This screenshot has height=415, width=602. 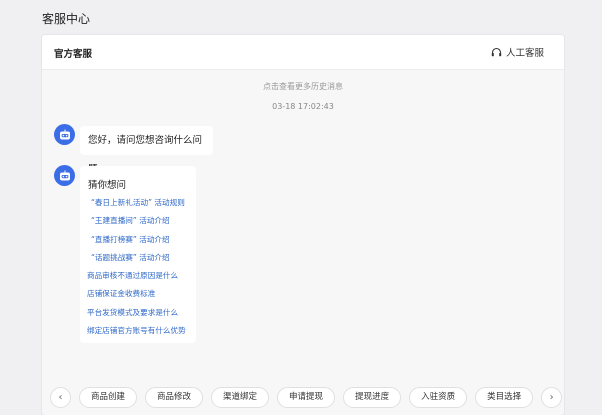 I want to click on suggested-question: 商品审核不通过原因是什么, so click(x=136, y=278).